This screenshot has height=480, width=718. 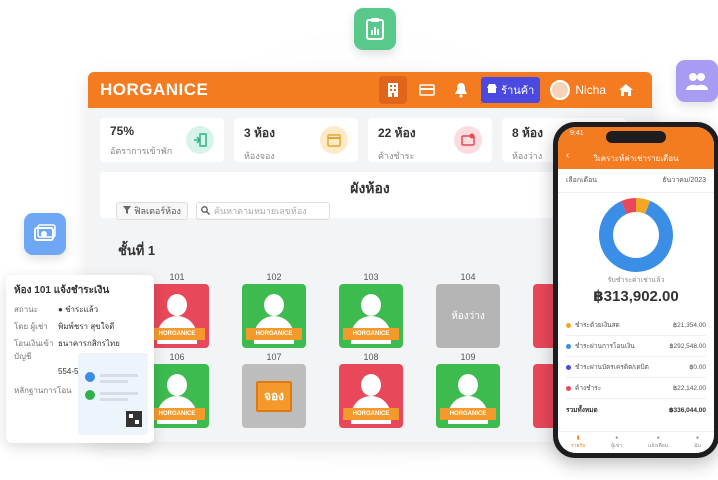 I want to click on phone-title: วิเคราะห์ค่าเช่ารายเดือน, so click(x=636, y=158).